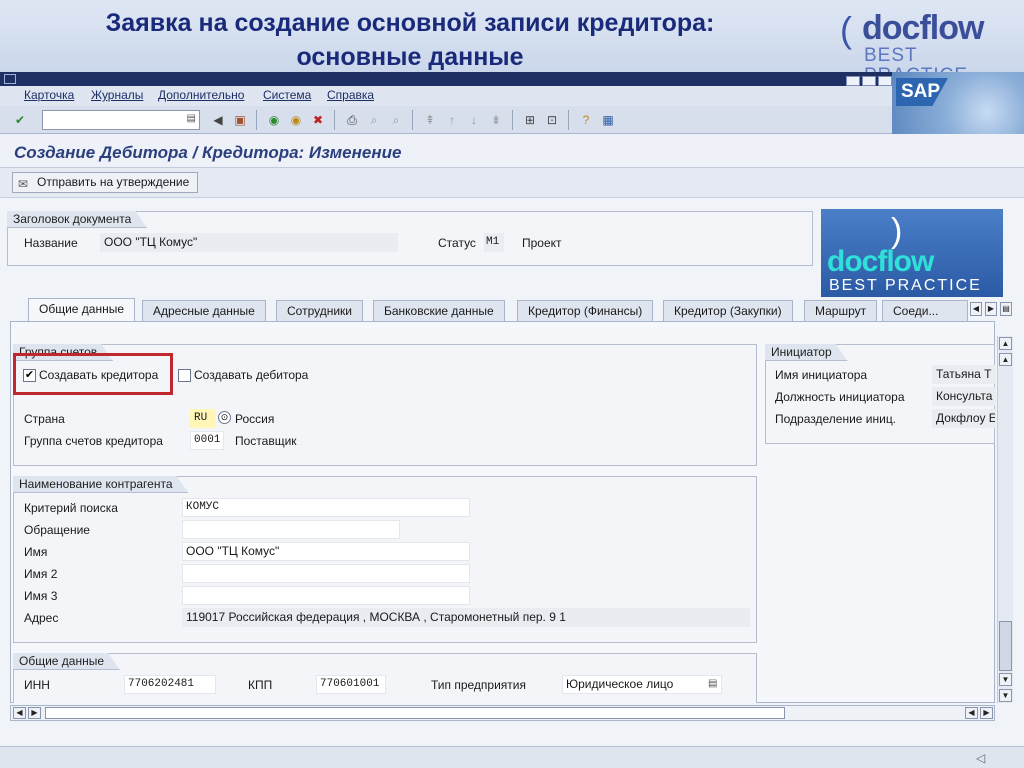  What do you see at coordinates (1005, 646) in the screenshot?
I see `vertical-scroll-thumb` at bounding box center [1005, 646].